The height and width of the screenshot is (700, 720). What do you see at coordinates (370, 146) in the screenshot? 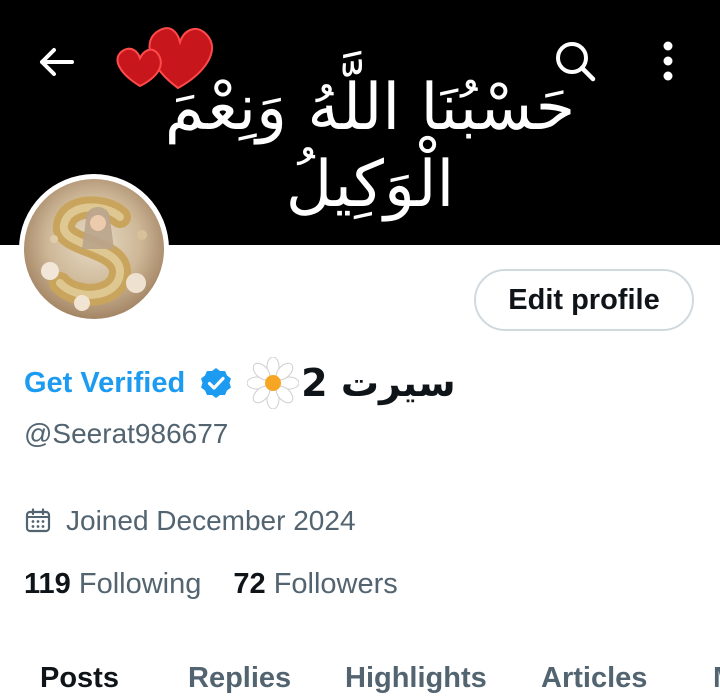
I see `banner-calligraphy: حَسْبُنَا اللَّهُ وَنِعْمَ الْوَكِيلُ` at bounding box center [370, 146].